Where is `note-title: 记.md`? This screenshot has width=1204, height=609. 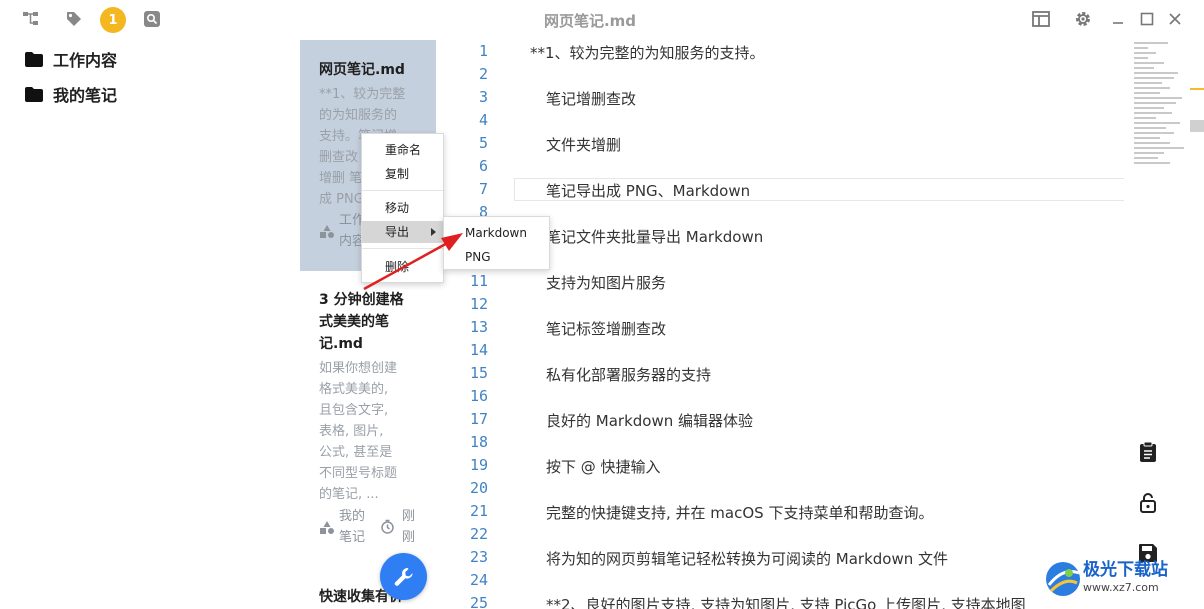
note-title: 记.md is located at coordinates (341, 344).